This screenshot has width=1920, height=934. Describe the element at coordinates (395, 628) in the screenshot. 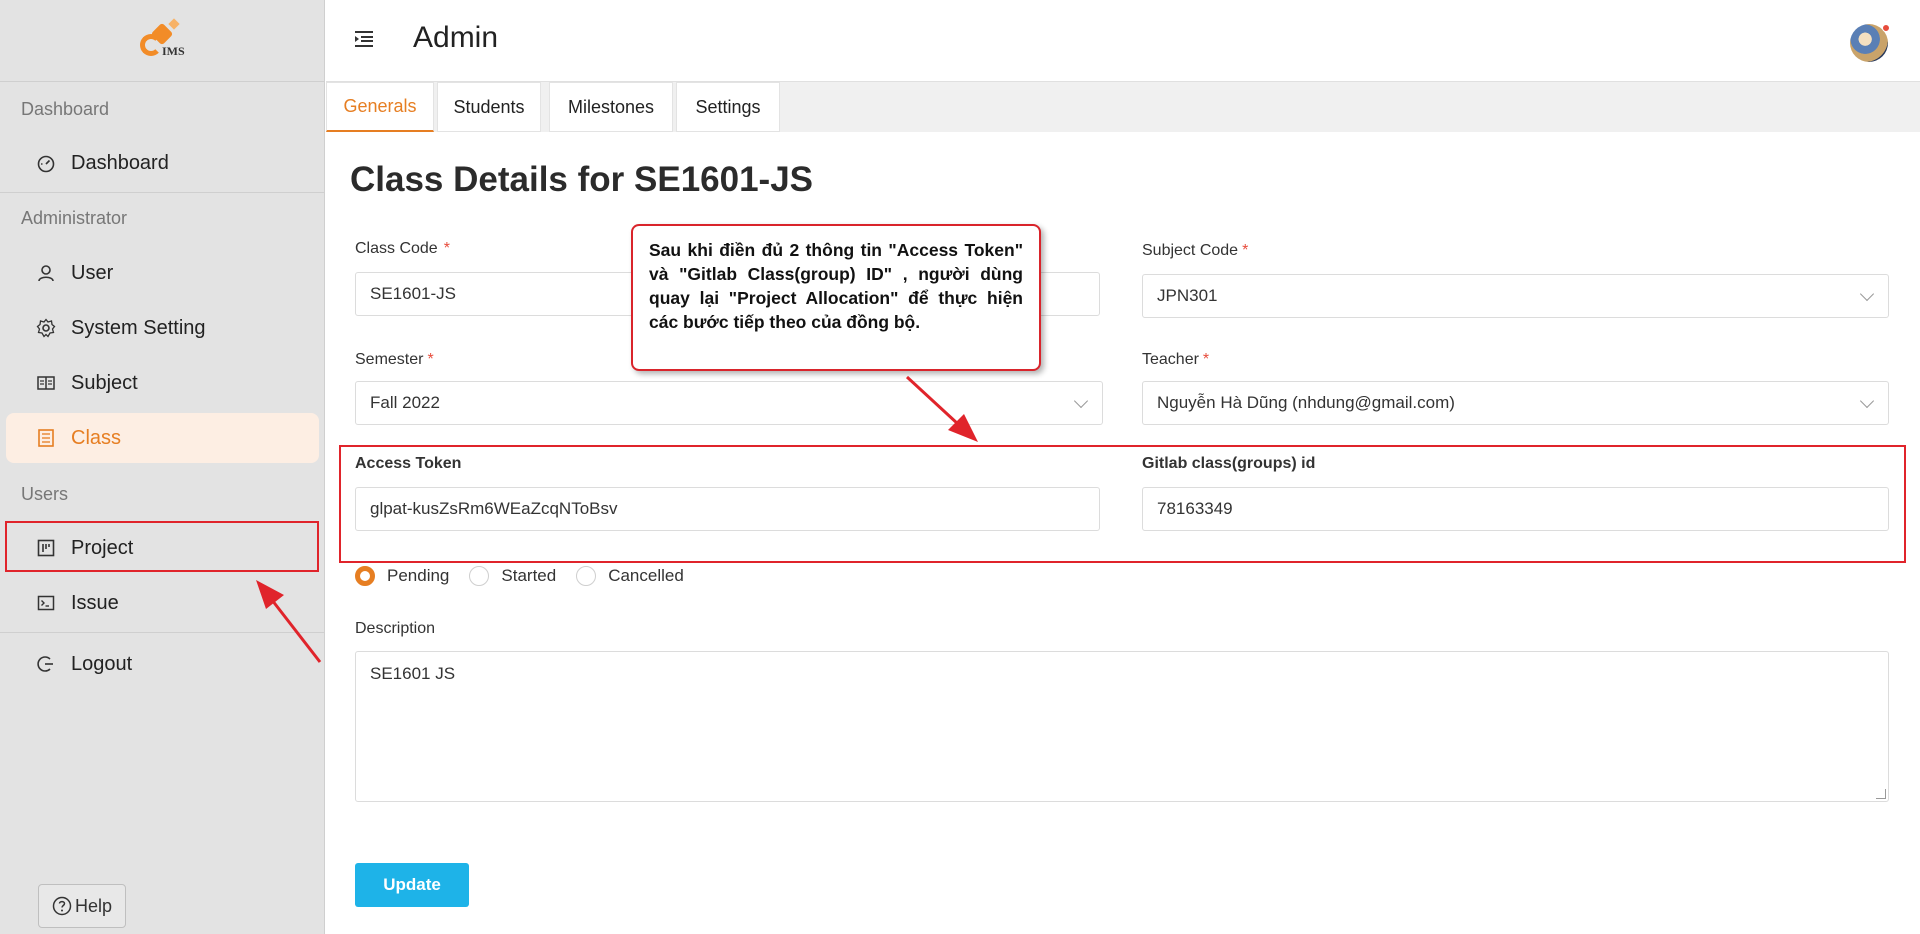

I see `description-label: Description` at that location.